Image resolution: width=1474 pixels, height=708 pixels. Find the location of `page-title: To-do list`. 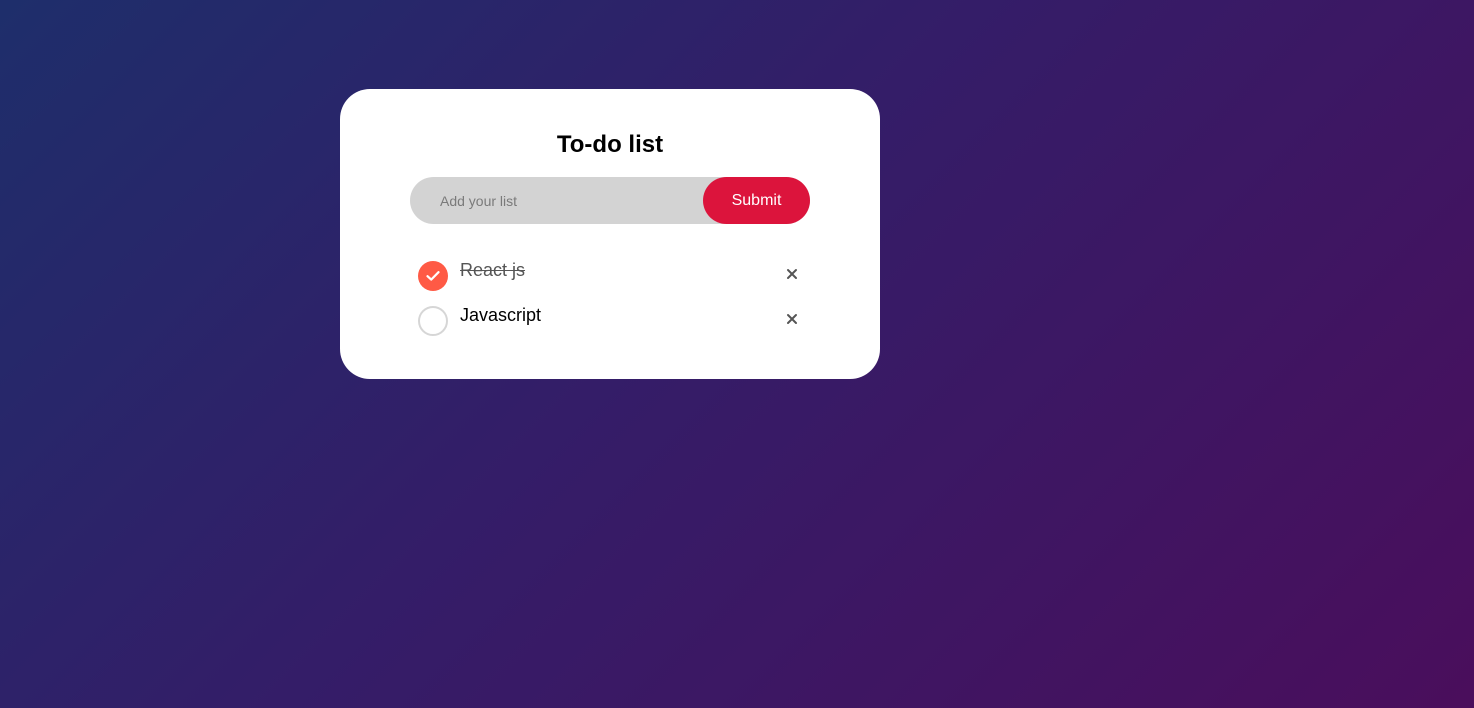

page-title: To-do list is located at coordinates (610, 144).